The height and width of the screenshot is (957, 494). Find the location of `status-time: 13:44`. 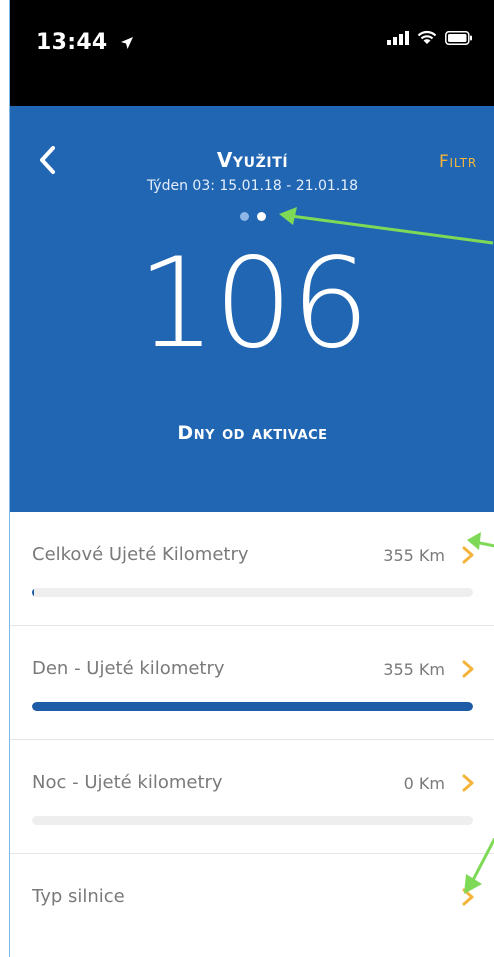

status-time: 13:44 is located at coordinates (85, 42).